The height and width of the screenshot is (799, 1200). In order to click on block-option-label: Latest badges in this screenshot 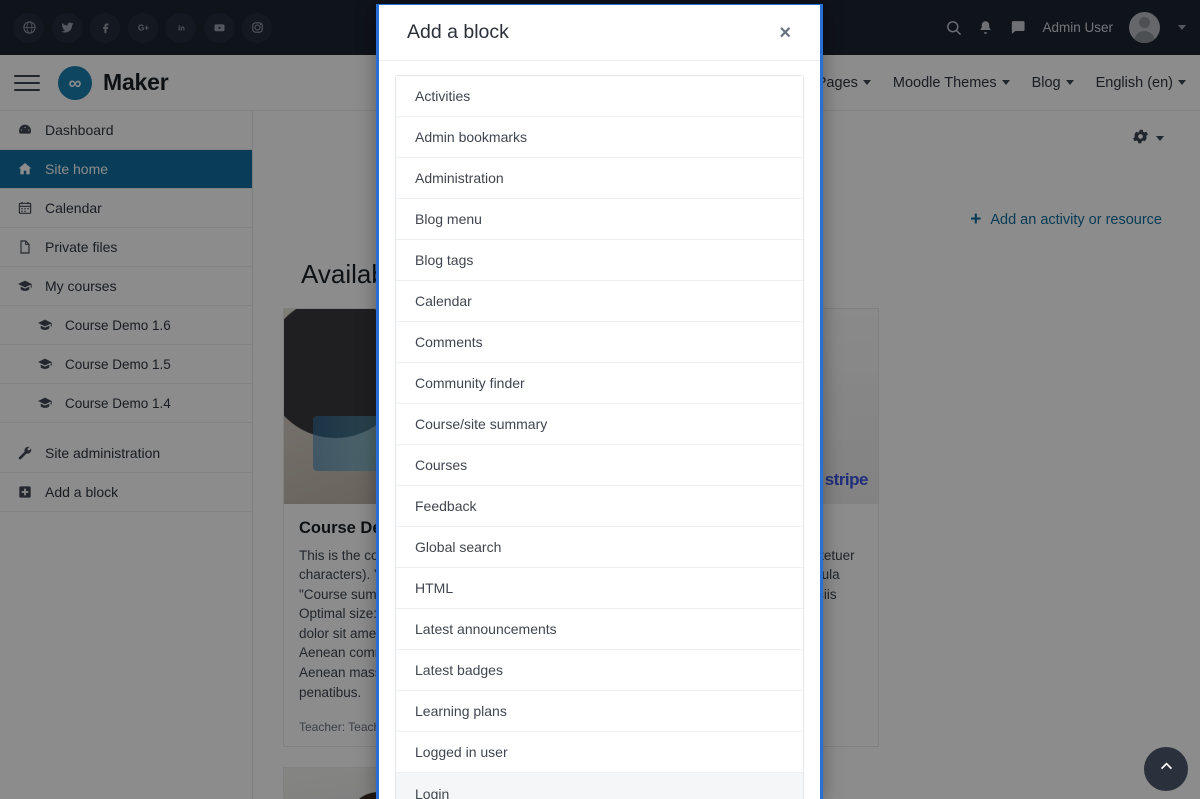, I will do `click(459, 670)`.